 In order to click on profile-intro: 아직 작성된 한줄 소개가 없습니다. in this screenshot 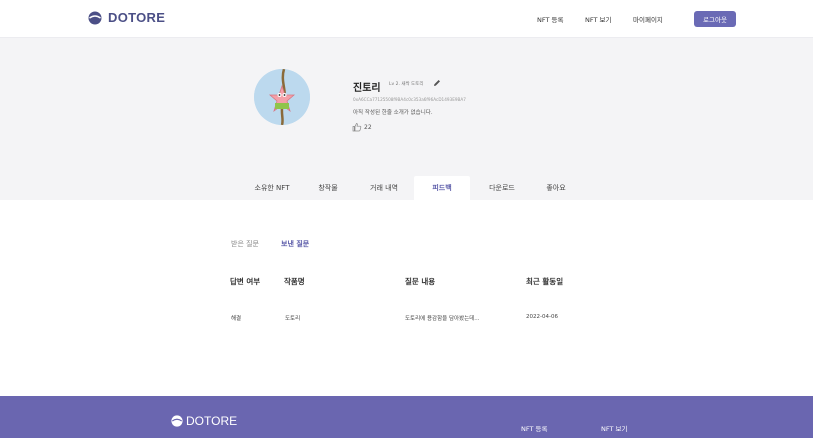, I will do `click(393, 113)`.